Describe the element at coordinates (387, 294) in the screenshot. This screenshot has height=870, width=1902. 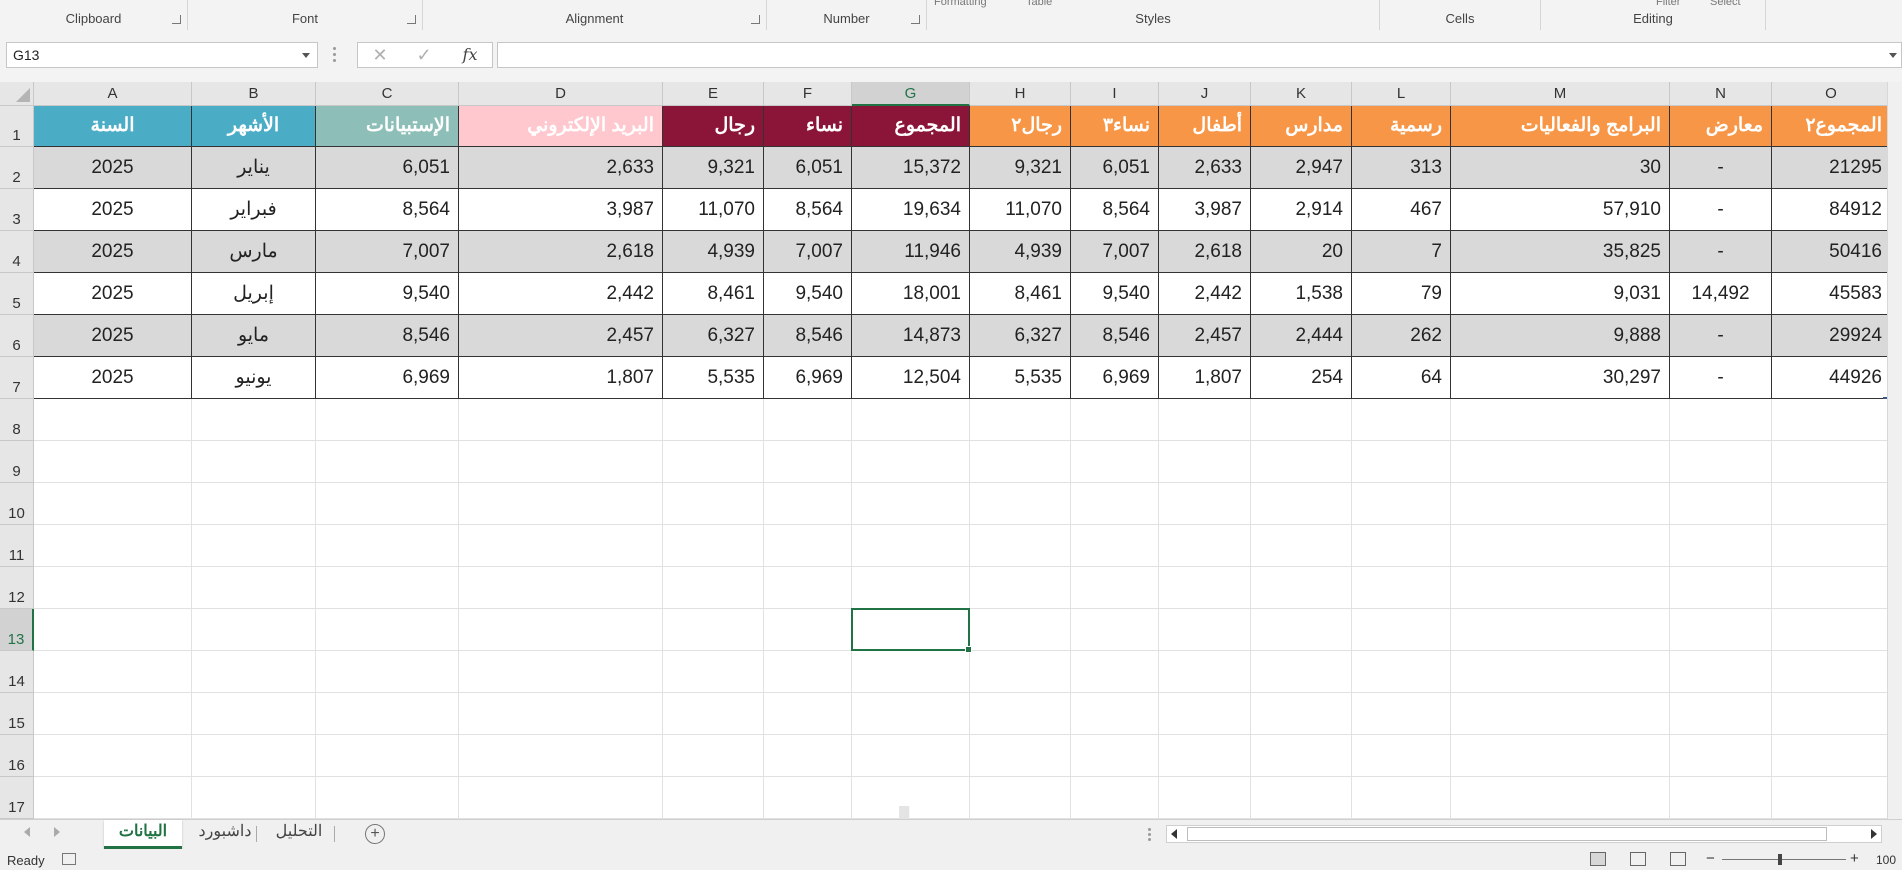
I see `table-cell: 9,540` at that location.